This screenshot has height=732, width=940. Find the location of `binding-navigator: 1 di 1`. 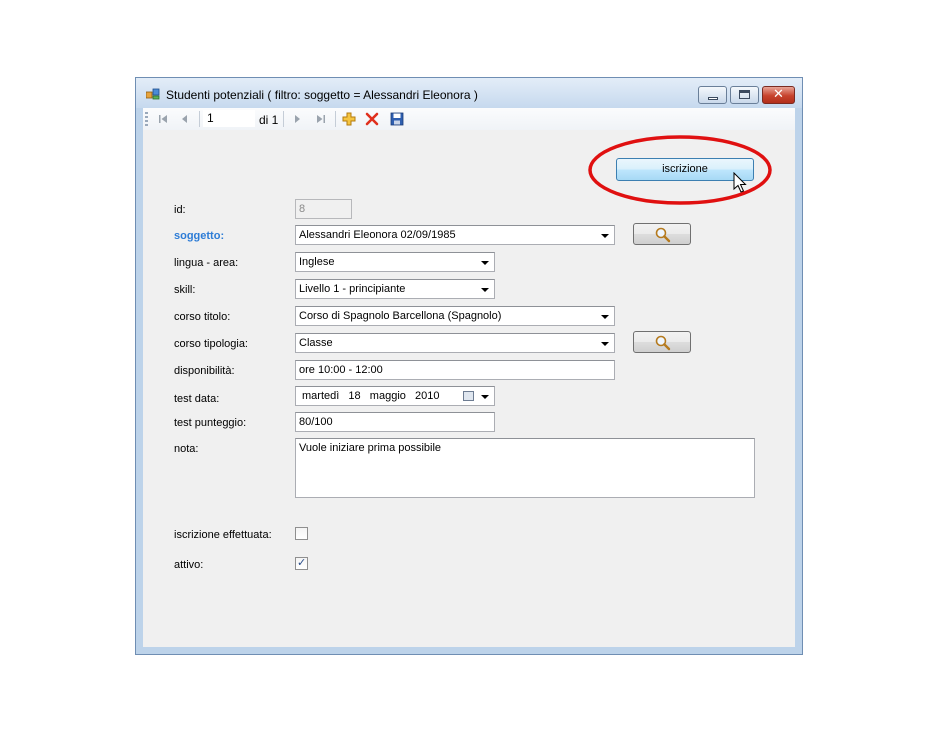

binding-navigator: 1 di 1 is located at coordinates (469, 119).